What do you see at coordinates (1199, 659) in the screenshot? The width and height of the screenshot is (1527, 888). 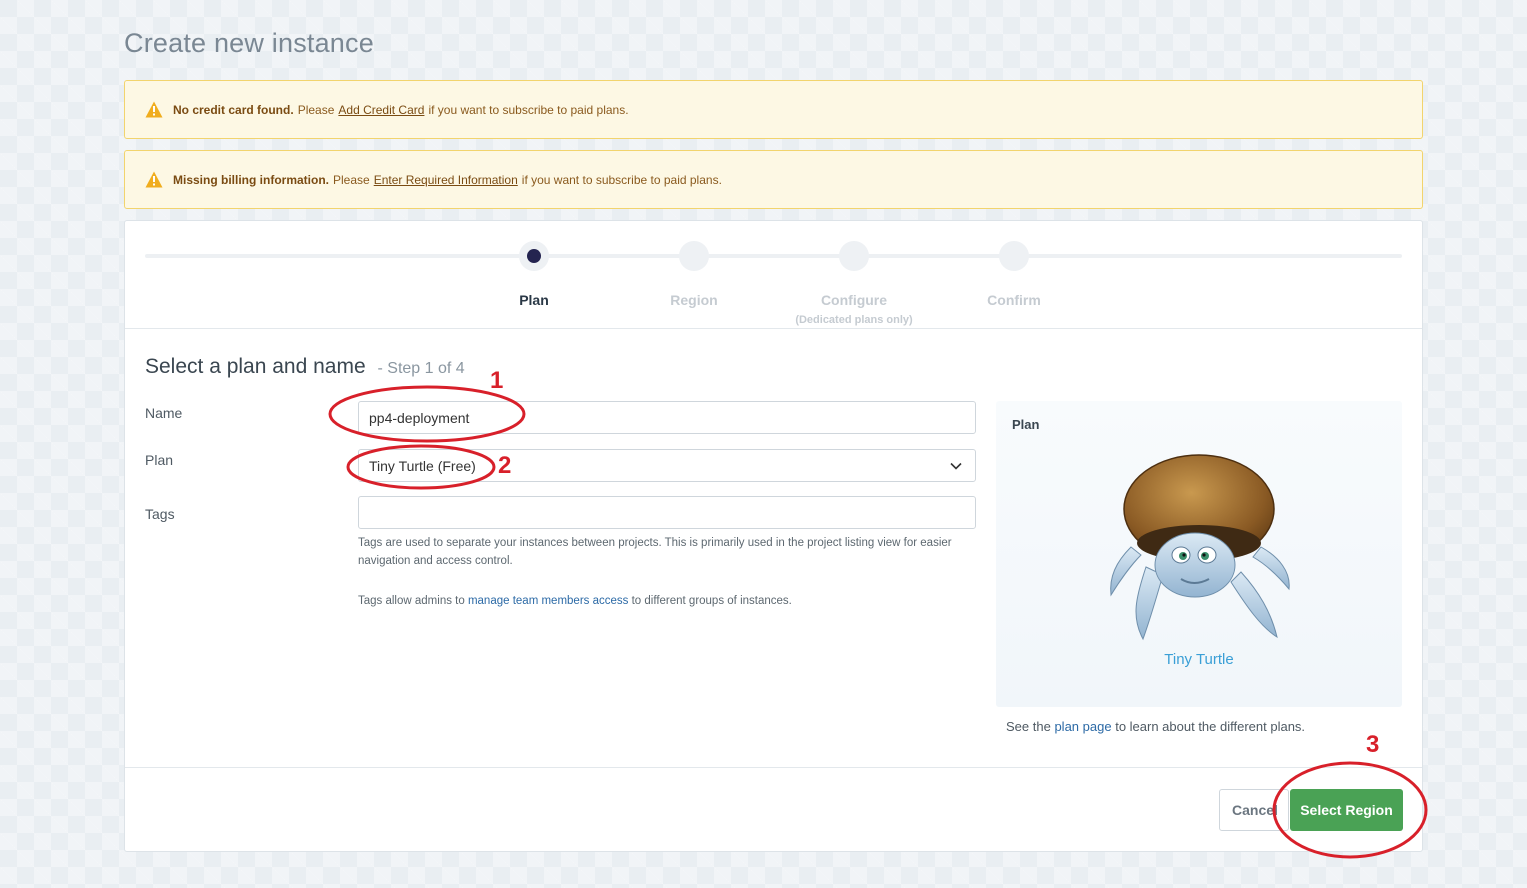 I see `plan-preview-name: Tiny Turtle` at bounding box center [1199, 659].